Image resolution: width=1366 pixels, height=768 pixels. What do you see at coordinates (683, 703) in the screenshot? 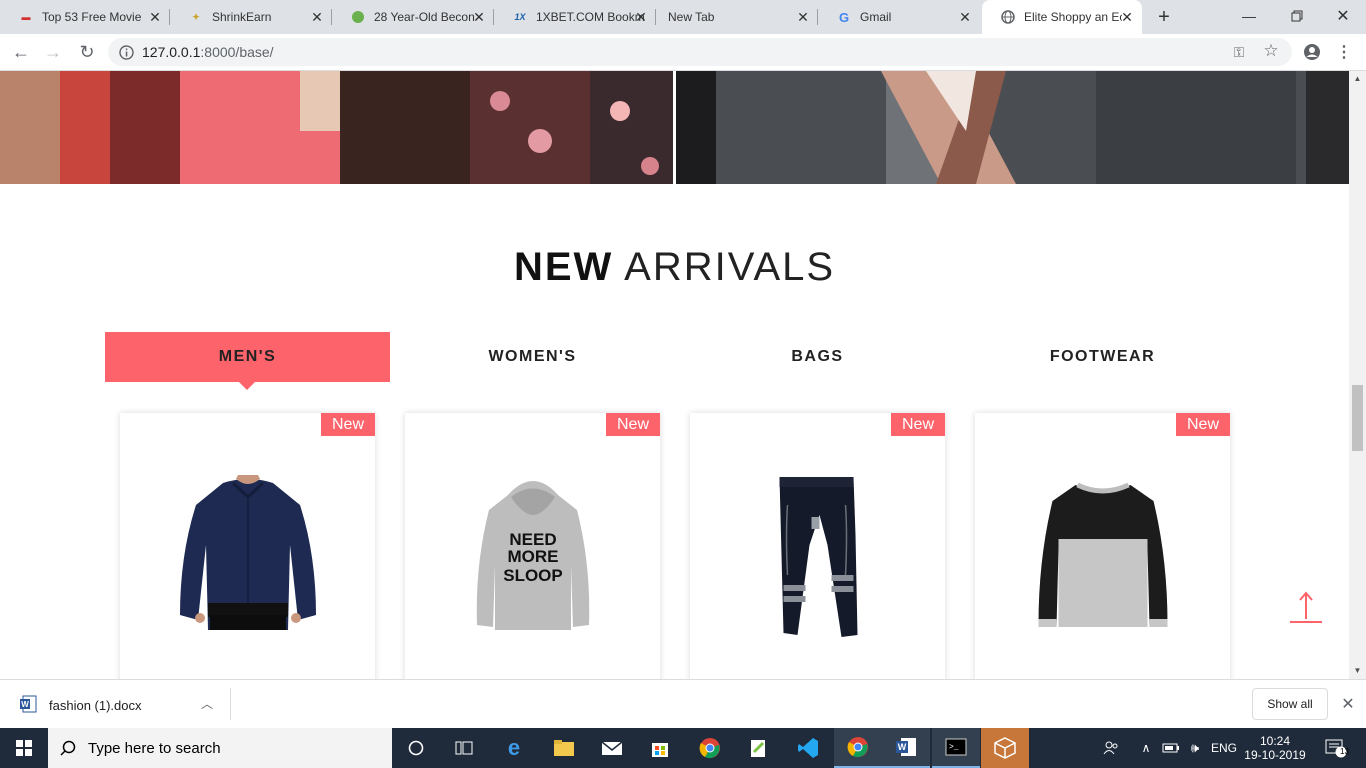
I see `download-bar: W fashion (1).docx ︿ Show all ✕` at bounding box center [683, 703].